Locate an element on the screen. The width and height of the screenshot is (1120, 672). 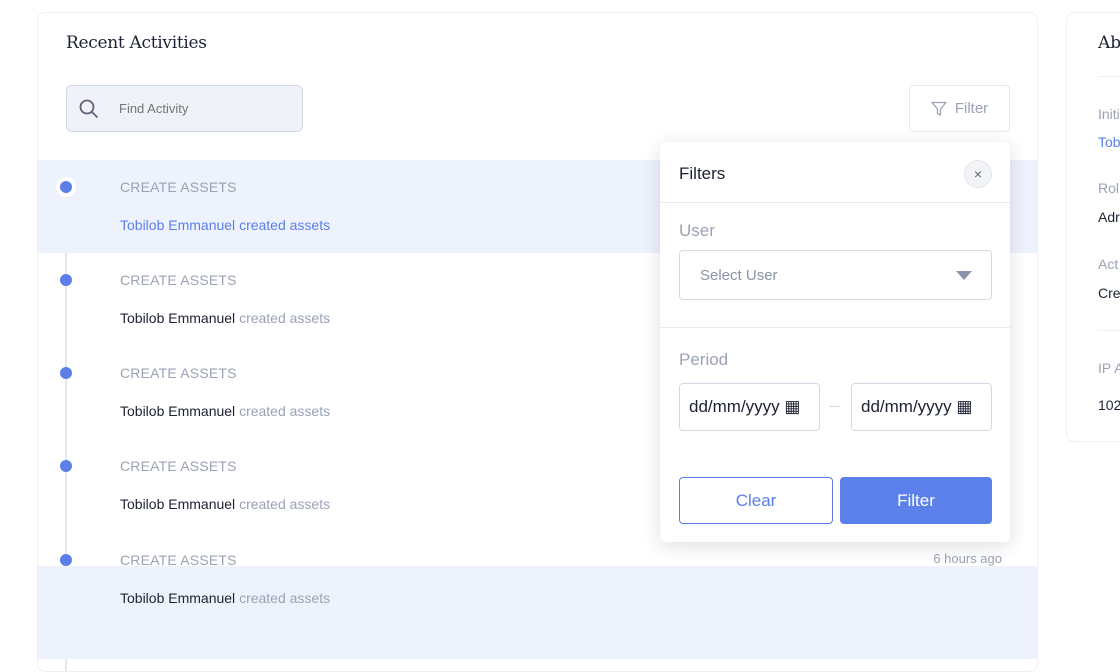
filter-button: Filter is located at coordinates (959, 108).